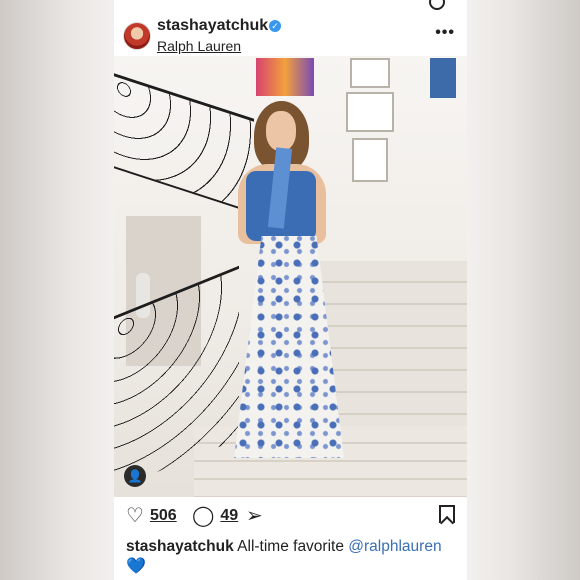 This screenshot has height=580, width=580. I want to click on like-count: 506, so click(163, 516).